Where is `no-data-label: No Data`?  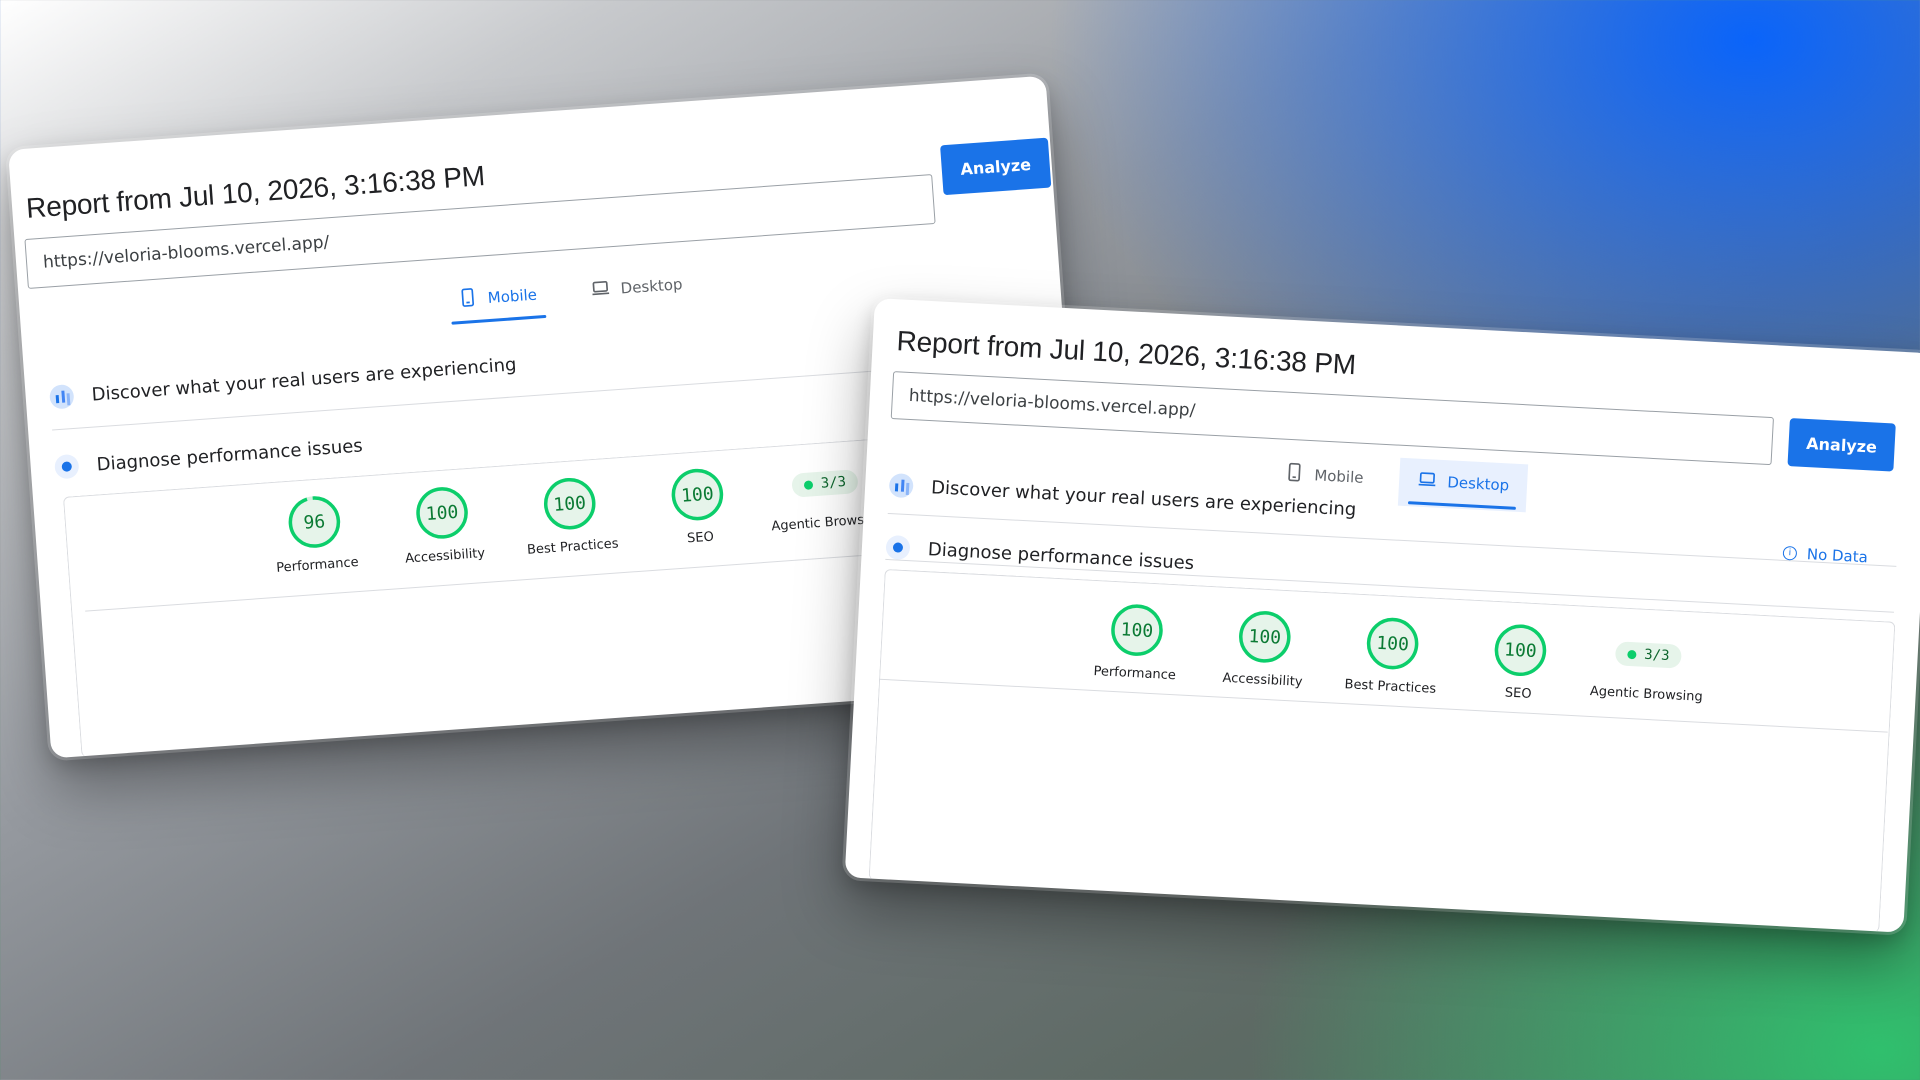 no-data-label: No Data is located at coordinates (1837, 556).